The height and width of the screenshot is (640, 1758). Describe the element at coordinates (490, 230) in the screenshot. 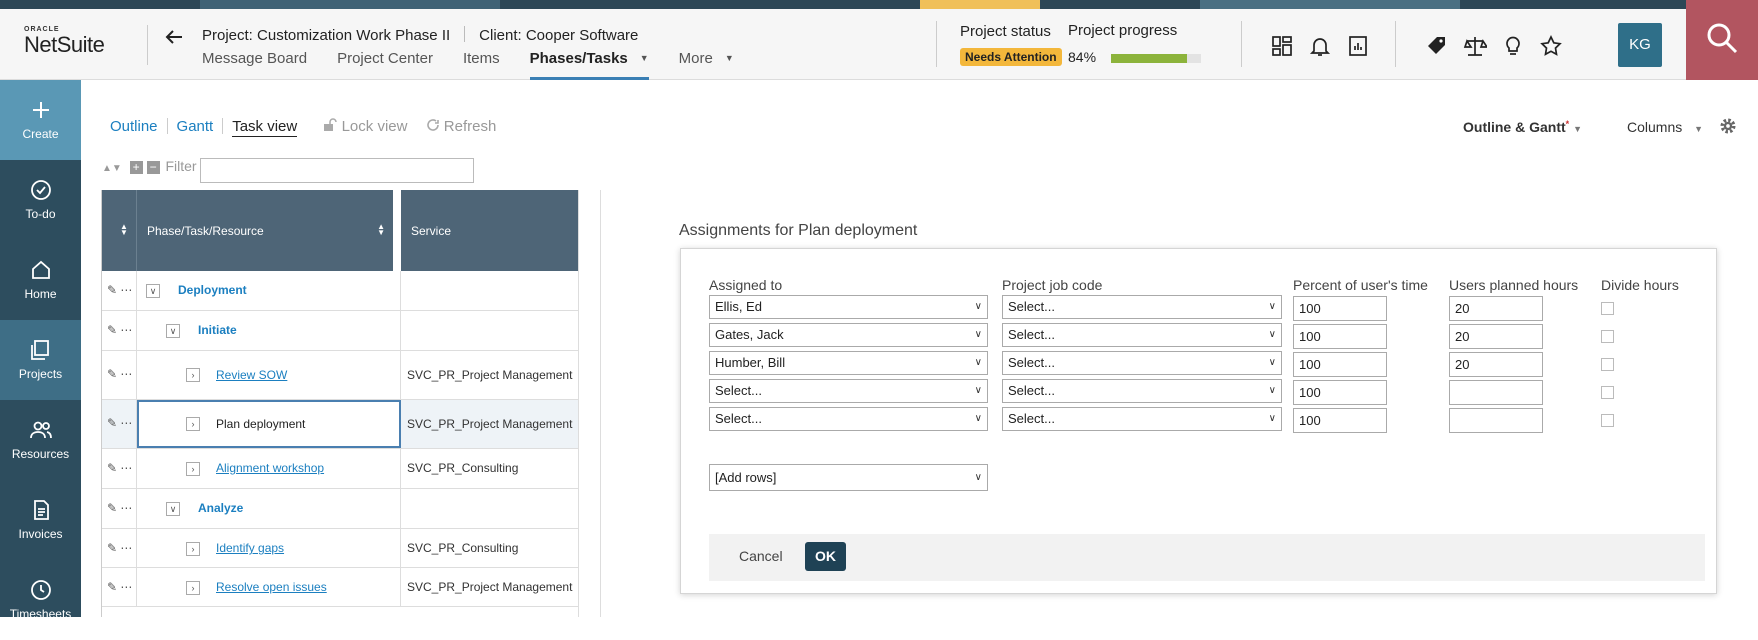

I see `grid-header-service: Service` at that location.